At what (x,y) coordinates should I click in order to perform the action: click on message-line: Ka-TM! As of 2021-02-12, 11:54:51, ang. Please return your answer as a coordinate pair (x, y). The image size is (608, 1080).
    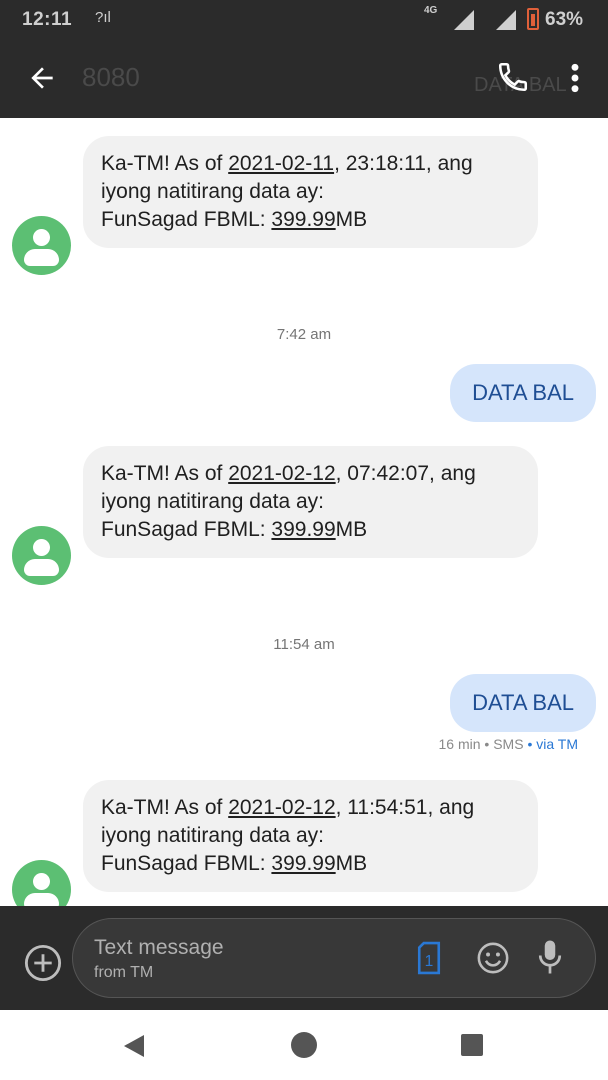
    Looking at the image, I should click on (310, 808).